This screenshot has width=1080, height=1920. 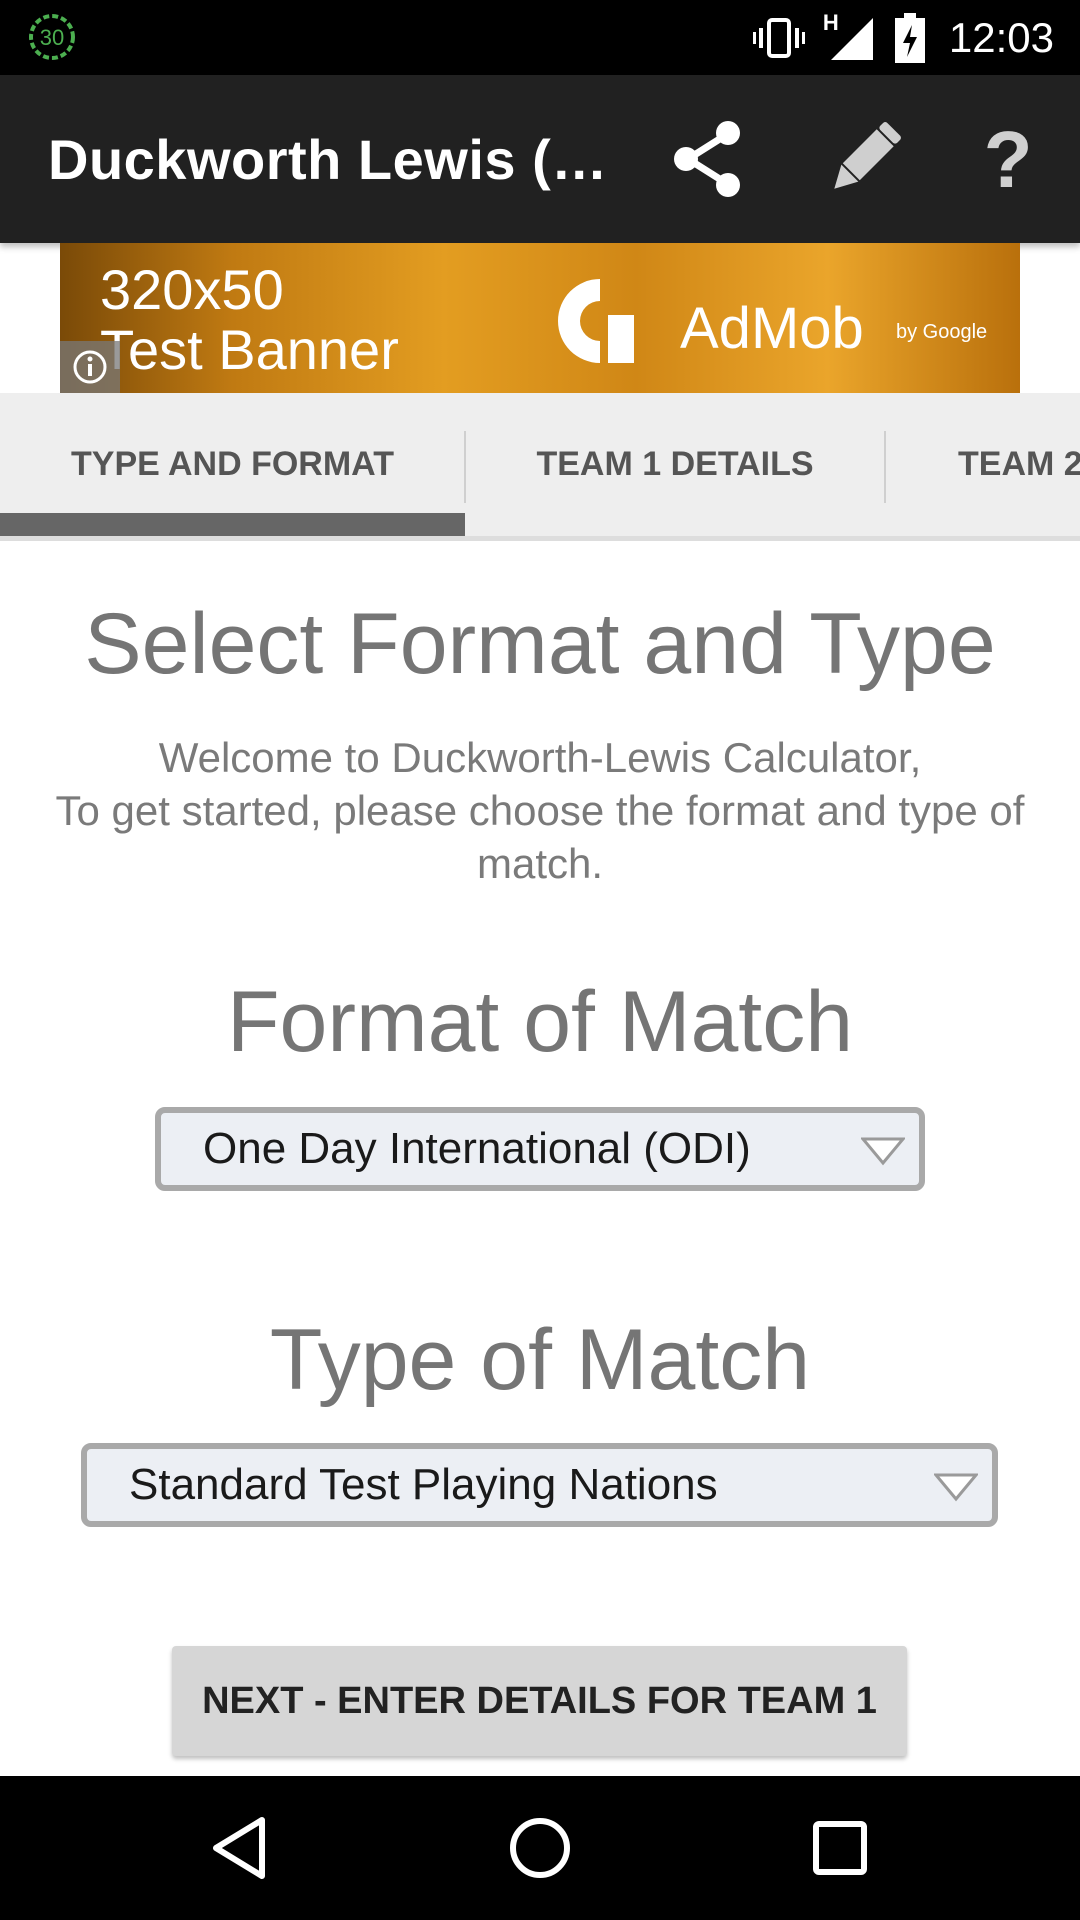 What do you see at coordinates (909, 37) in the screenshot?
I see `battery-charging-icon` at bounding box center [909, 37].